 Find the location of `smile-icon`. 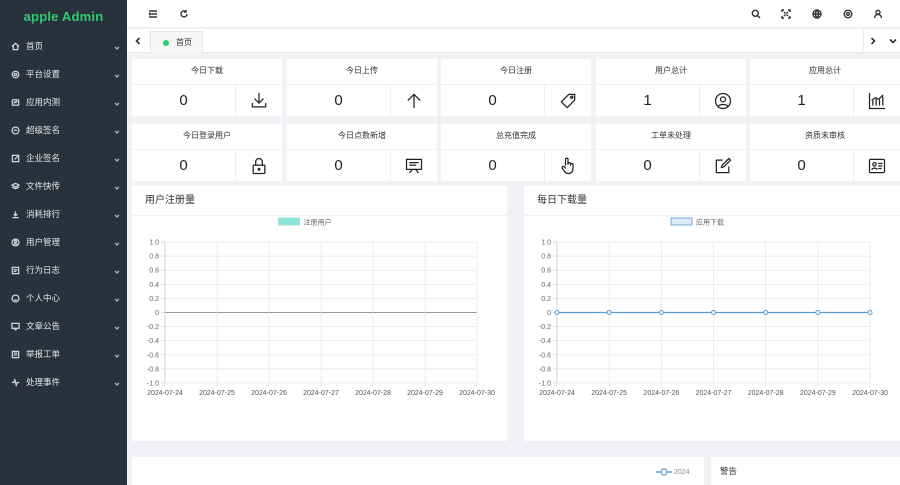

smile-icon is located at coordinates (15, 298).